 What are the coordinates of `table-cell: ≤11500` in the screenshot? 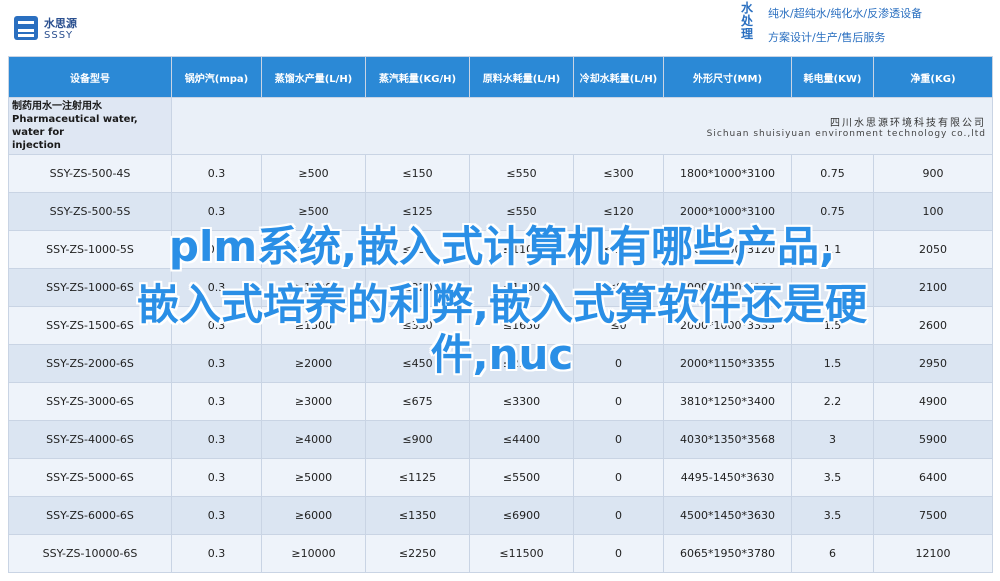 It's located at (521, 553).